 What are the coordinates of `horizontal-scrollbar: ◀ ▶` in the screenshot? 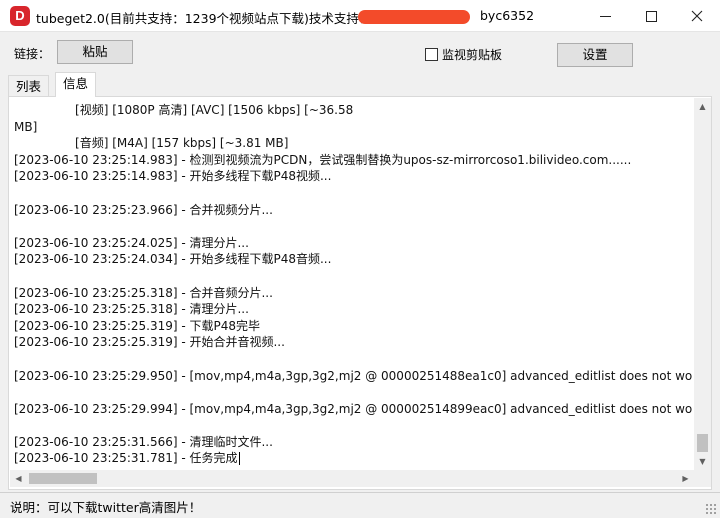 It's located at (352, 478).